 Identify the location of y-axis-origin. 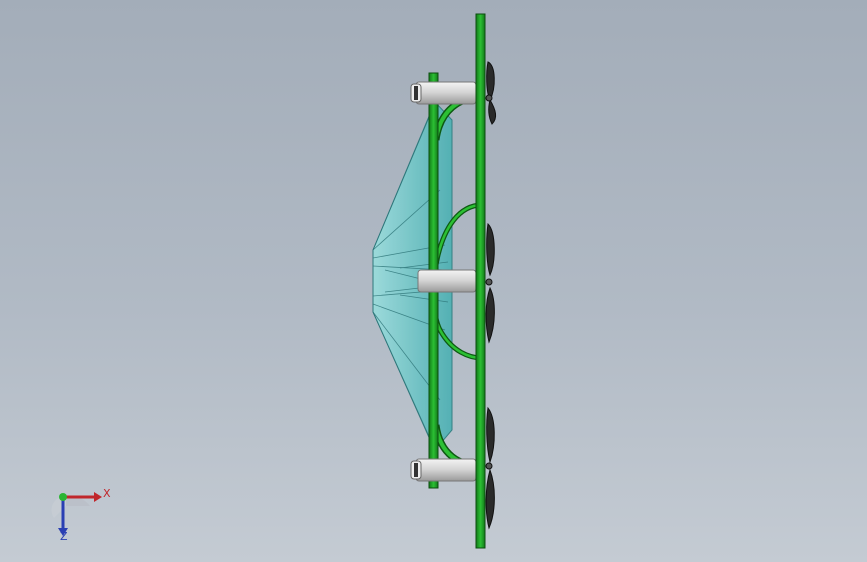
(63, 497).